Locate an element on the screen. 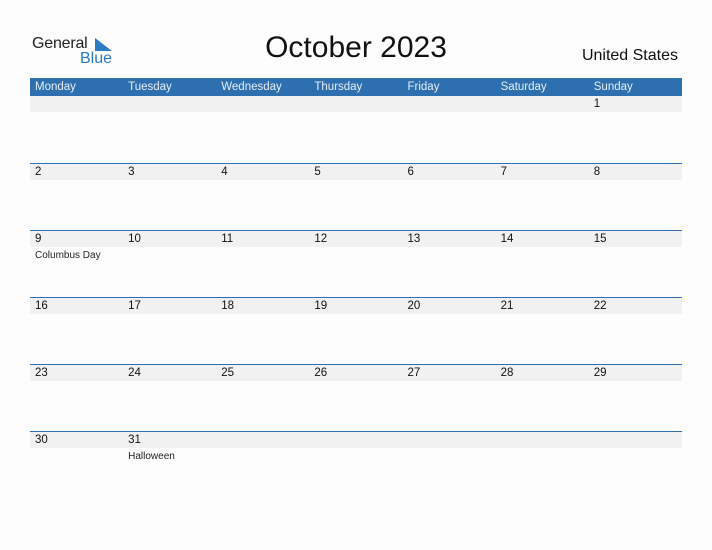 Image resolution: width=712 pixels, height=550 pixels. day-cell: 19 is located at coordinates (355, 306).